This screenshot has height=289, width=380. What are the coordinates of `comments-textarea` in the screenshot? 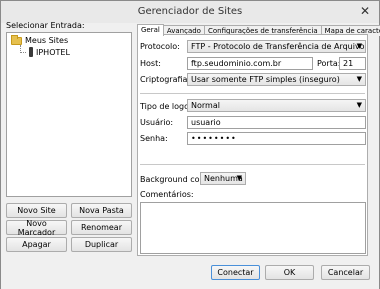 It's located at (253, 228).